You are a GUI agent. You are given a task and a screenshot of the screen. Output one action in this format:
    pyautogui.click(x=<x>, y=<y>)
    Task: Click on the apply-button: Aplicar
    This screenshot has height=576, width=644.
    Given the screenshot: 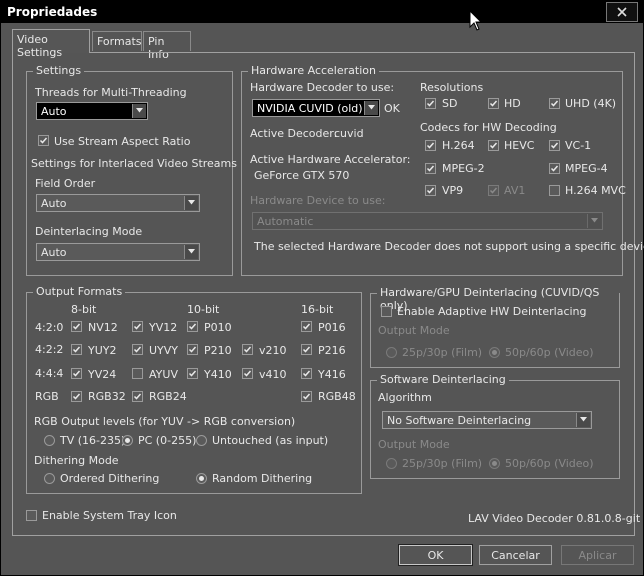 What is the action you would take?
    pyautogui.click(x=597, y=555)
    